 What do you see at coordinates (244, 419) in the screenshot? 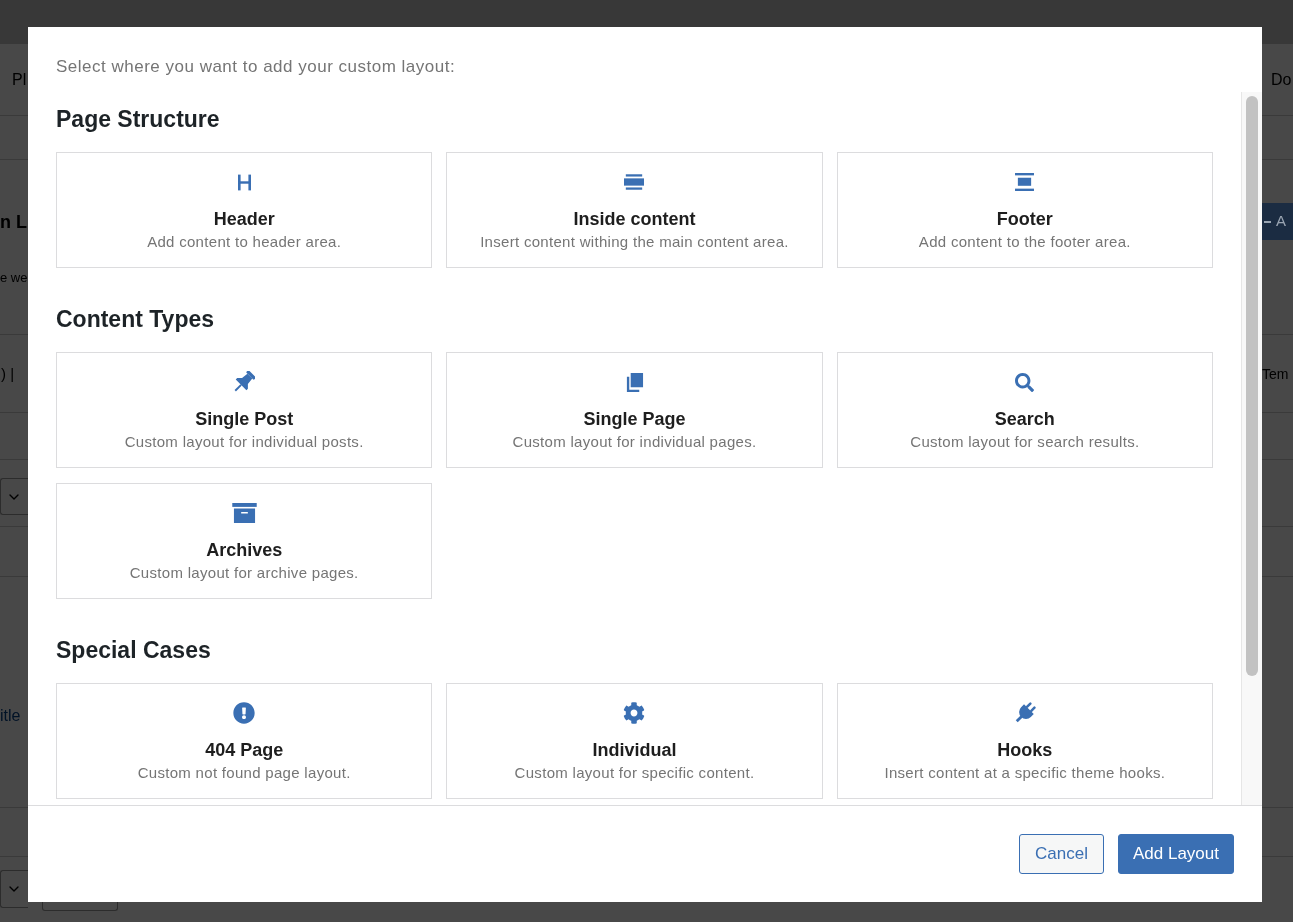
I see `option-title: Single Post` at bounding box center [244, 419].